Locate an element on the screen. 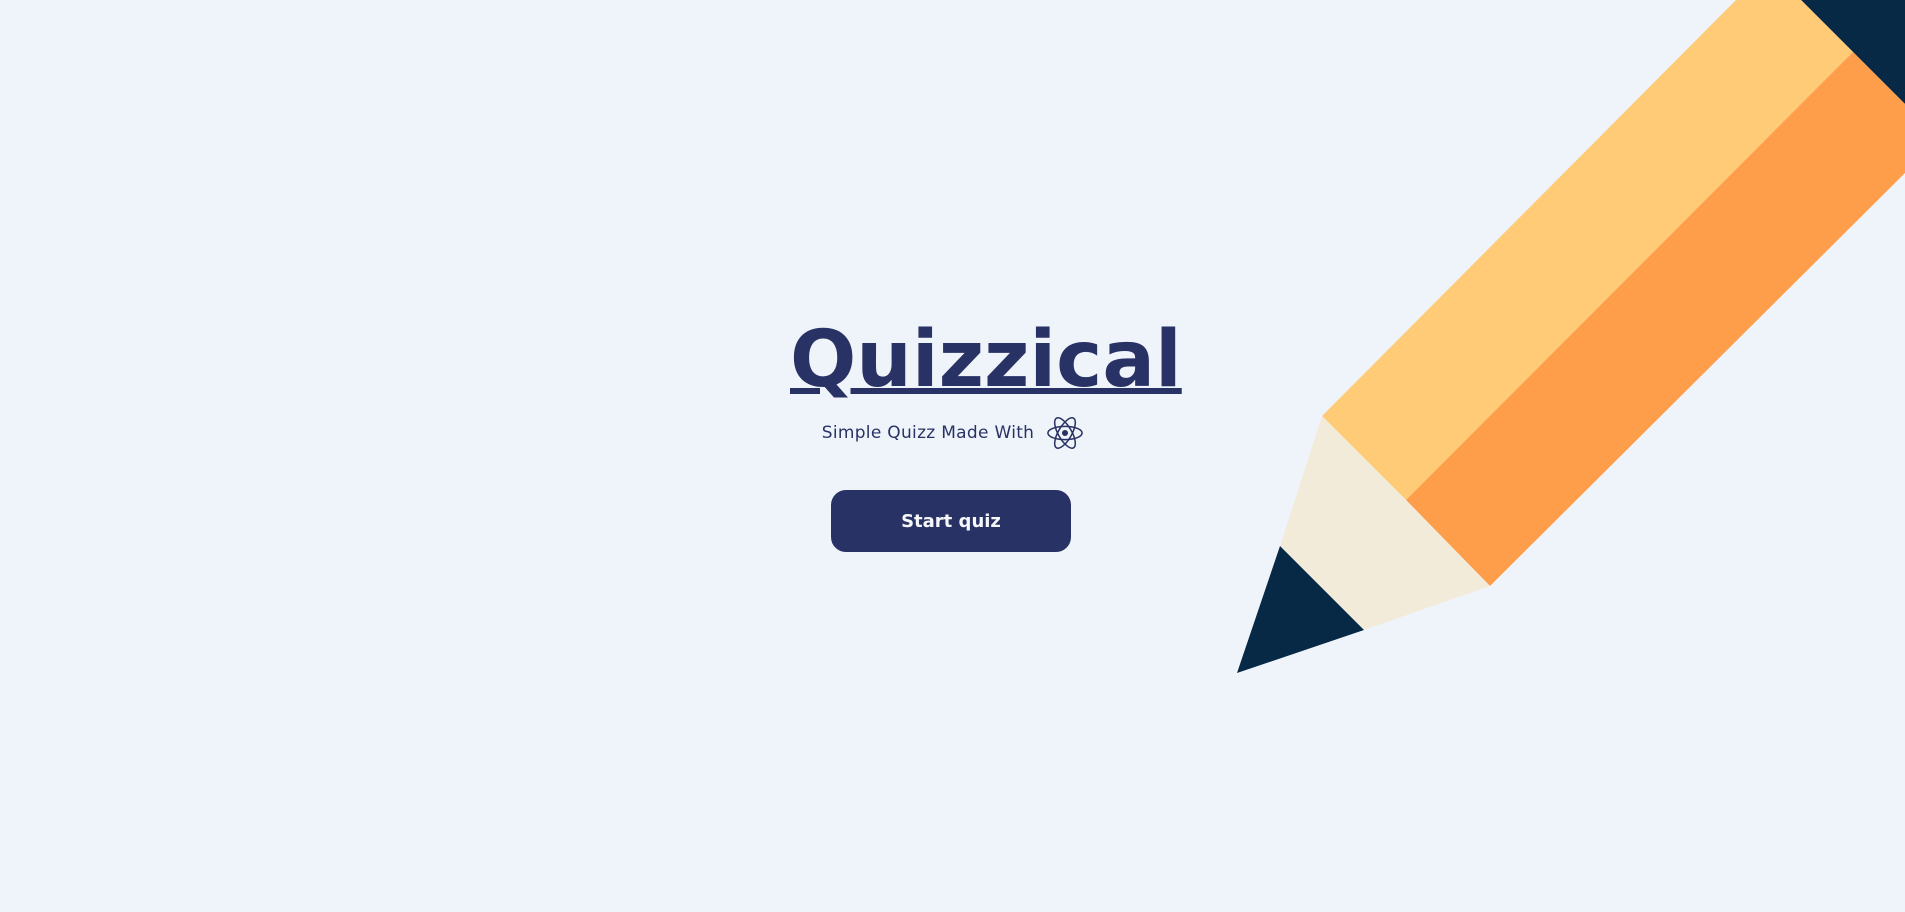  page-title: Quizzical is located at coordinates (986, 360).